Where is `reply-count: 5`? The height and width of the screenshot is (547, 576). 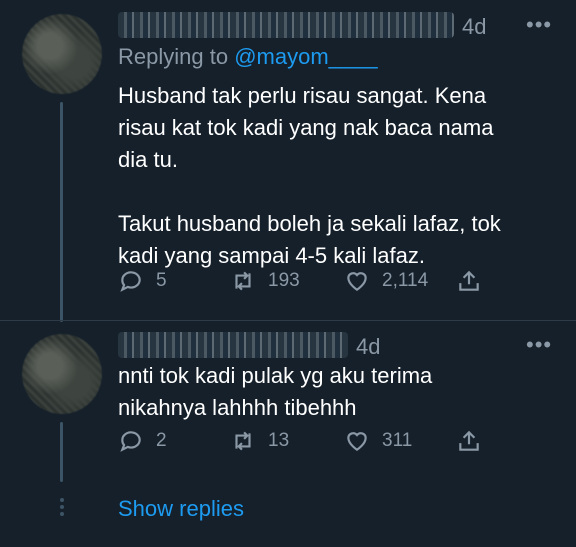
reply-count: 5 is located at coordinates (161, 280).